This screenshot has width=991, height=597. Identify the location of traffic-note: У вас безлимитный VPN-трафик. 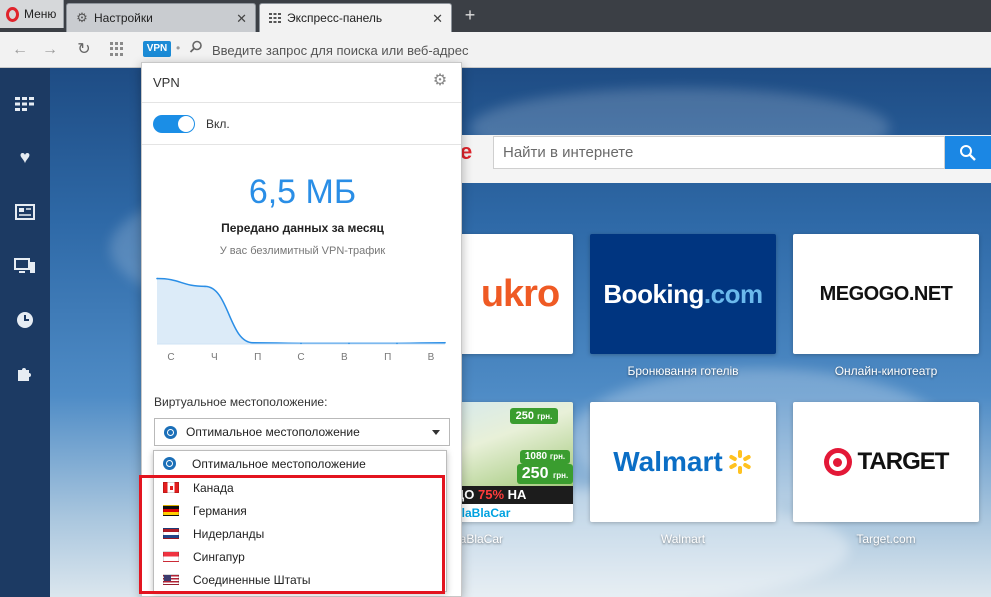
(302, 251).